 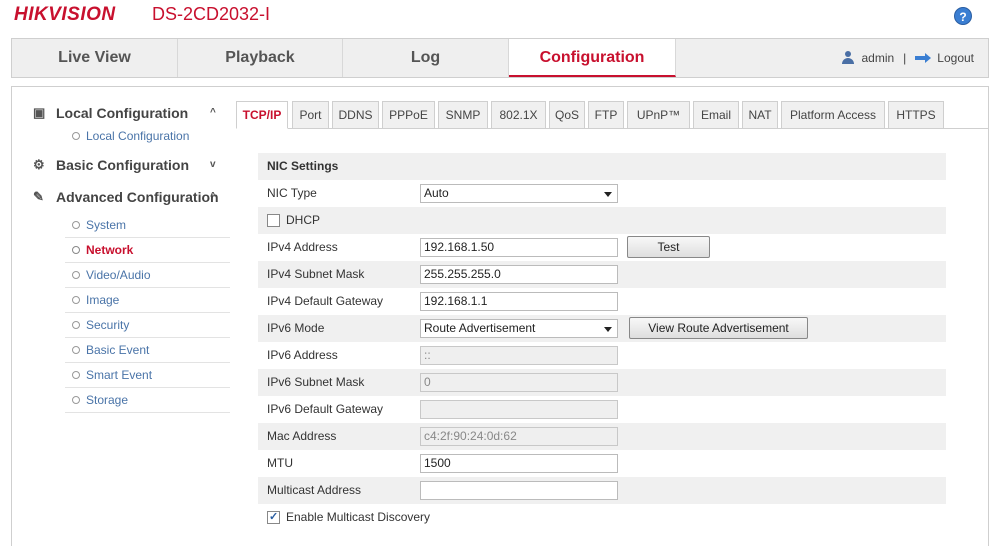 I want to click on dhcp-checkbox, so click(x=273, y=220).